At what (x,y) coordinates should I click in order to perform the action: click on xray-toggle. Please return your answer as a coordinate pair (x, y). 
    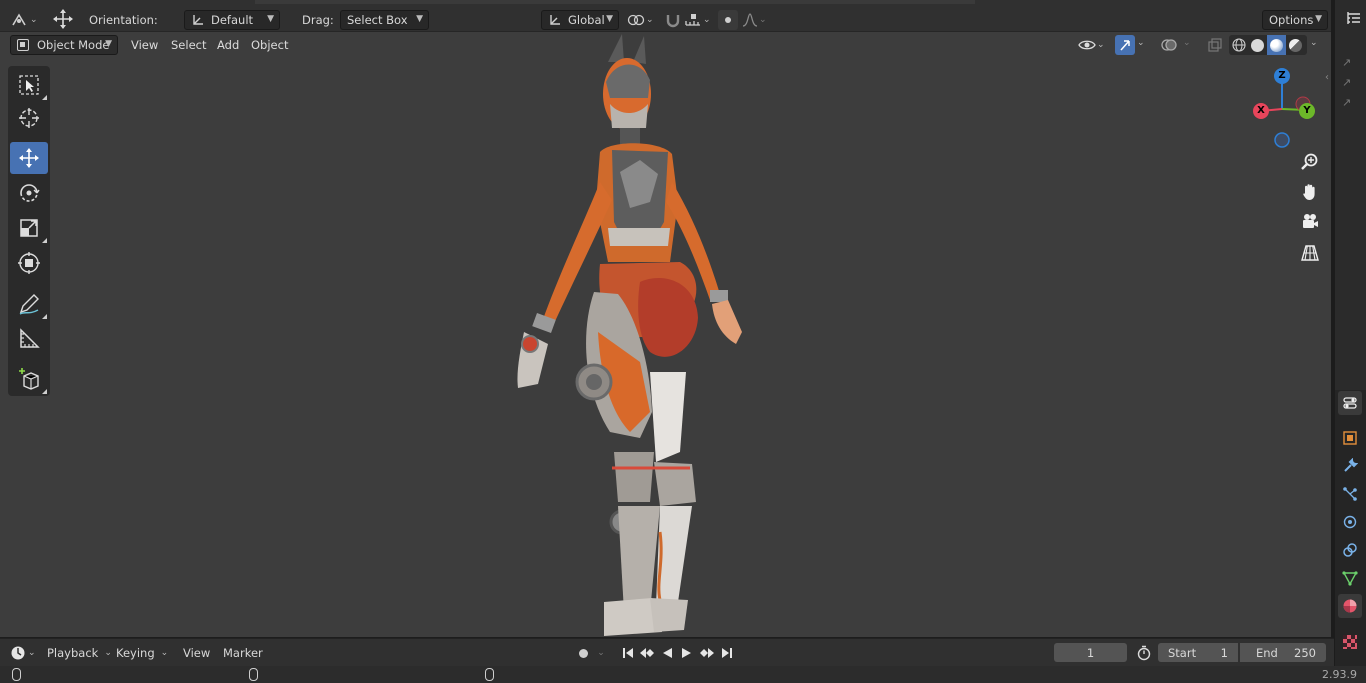
    Looking at the image, I should click on (1215, 45).